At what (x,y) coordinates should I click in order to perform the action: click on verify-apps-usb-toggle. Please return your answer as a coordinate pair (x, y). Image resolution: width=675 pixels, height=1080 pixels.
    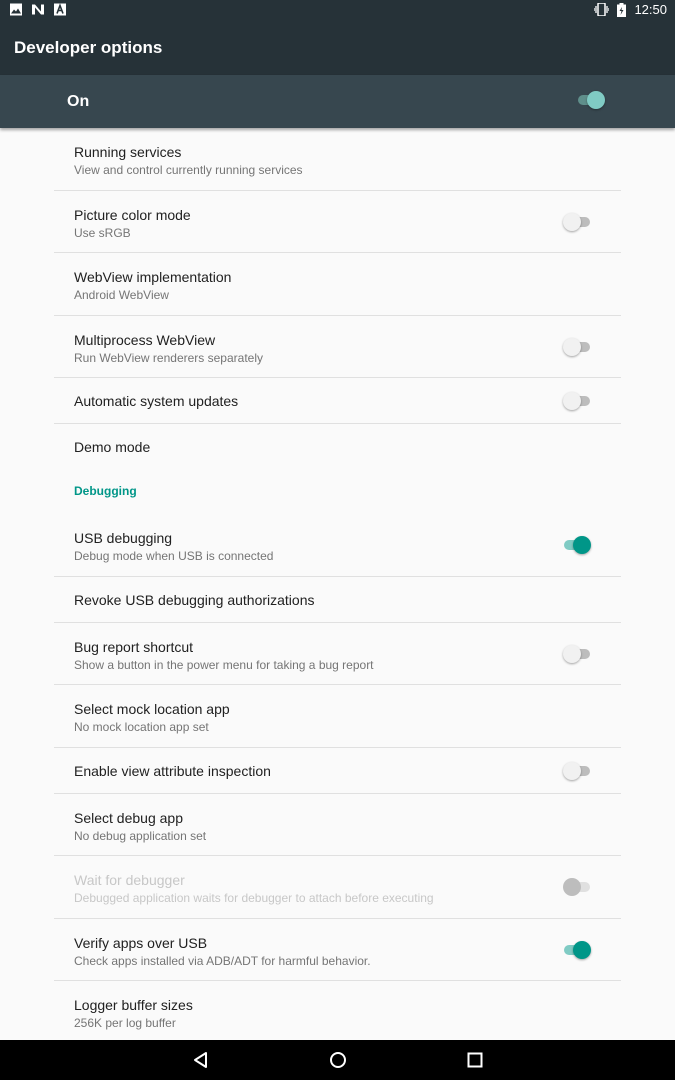
    Looking at the image, I should click on (577, 949).